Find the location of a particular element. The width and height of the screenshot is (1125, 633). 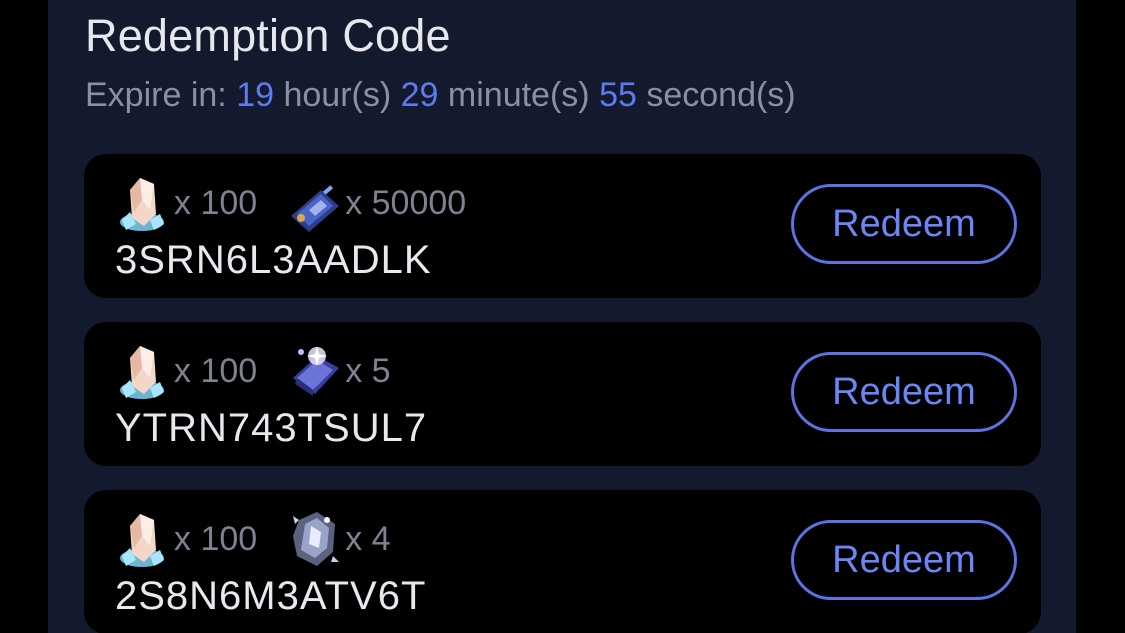

redemption-code: 2S8N6M3ATV6T is located at coordinates (271, 596).